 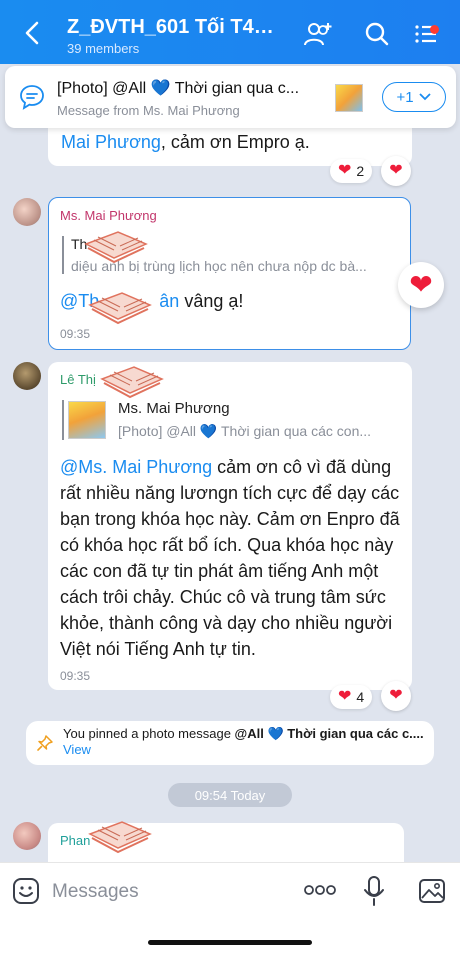 What do you see at coordinates (374, 891) in the screenshot?
I see `microphone-icon` at bounding box center [374, 891].